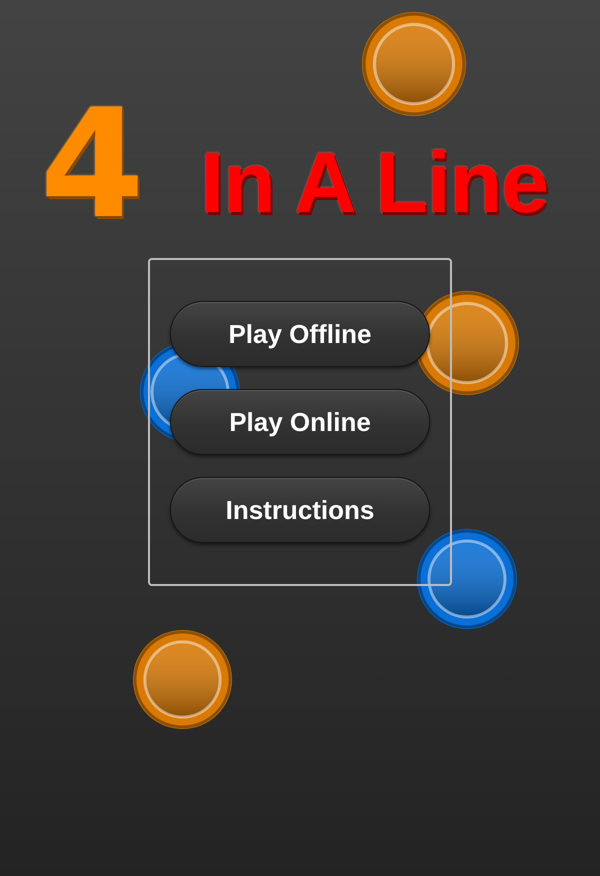 The height and width of the screenshot is (876, 600). What do you see at coordinates (300, 422) in the screenshot?
I see `menu-button: Play Online` at bounding box center [300, 422].